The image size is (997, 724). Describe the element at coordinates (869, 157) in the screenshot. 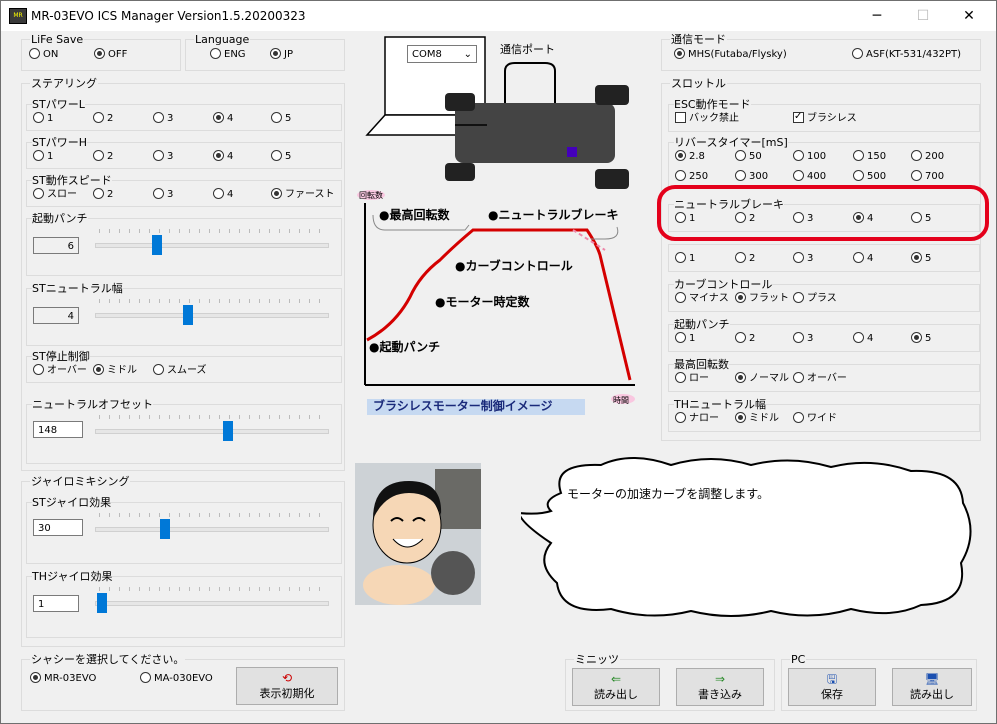

I see `reverse-timer-radio-150: 150` at that location.